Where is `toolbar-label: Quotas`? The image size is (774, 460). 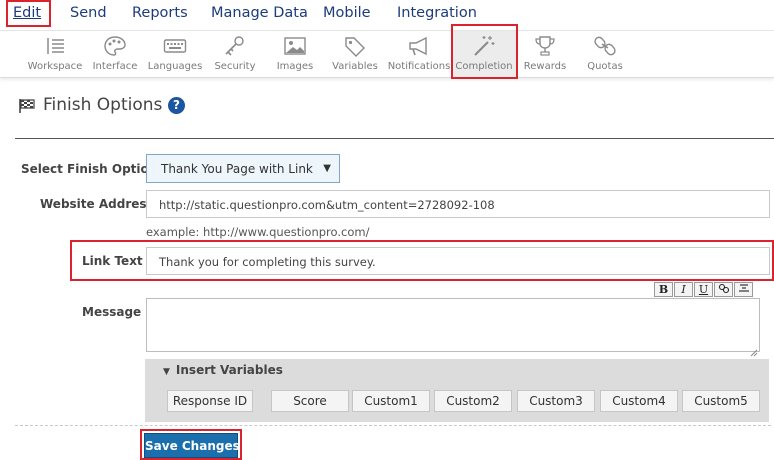
toolbar-label: Quotas is located at coordinates (605, 66).